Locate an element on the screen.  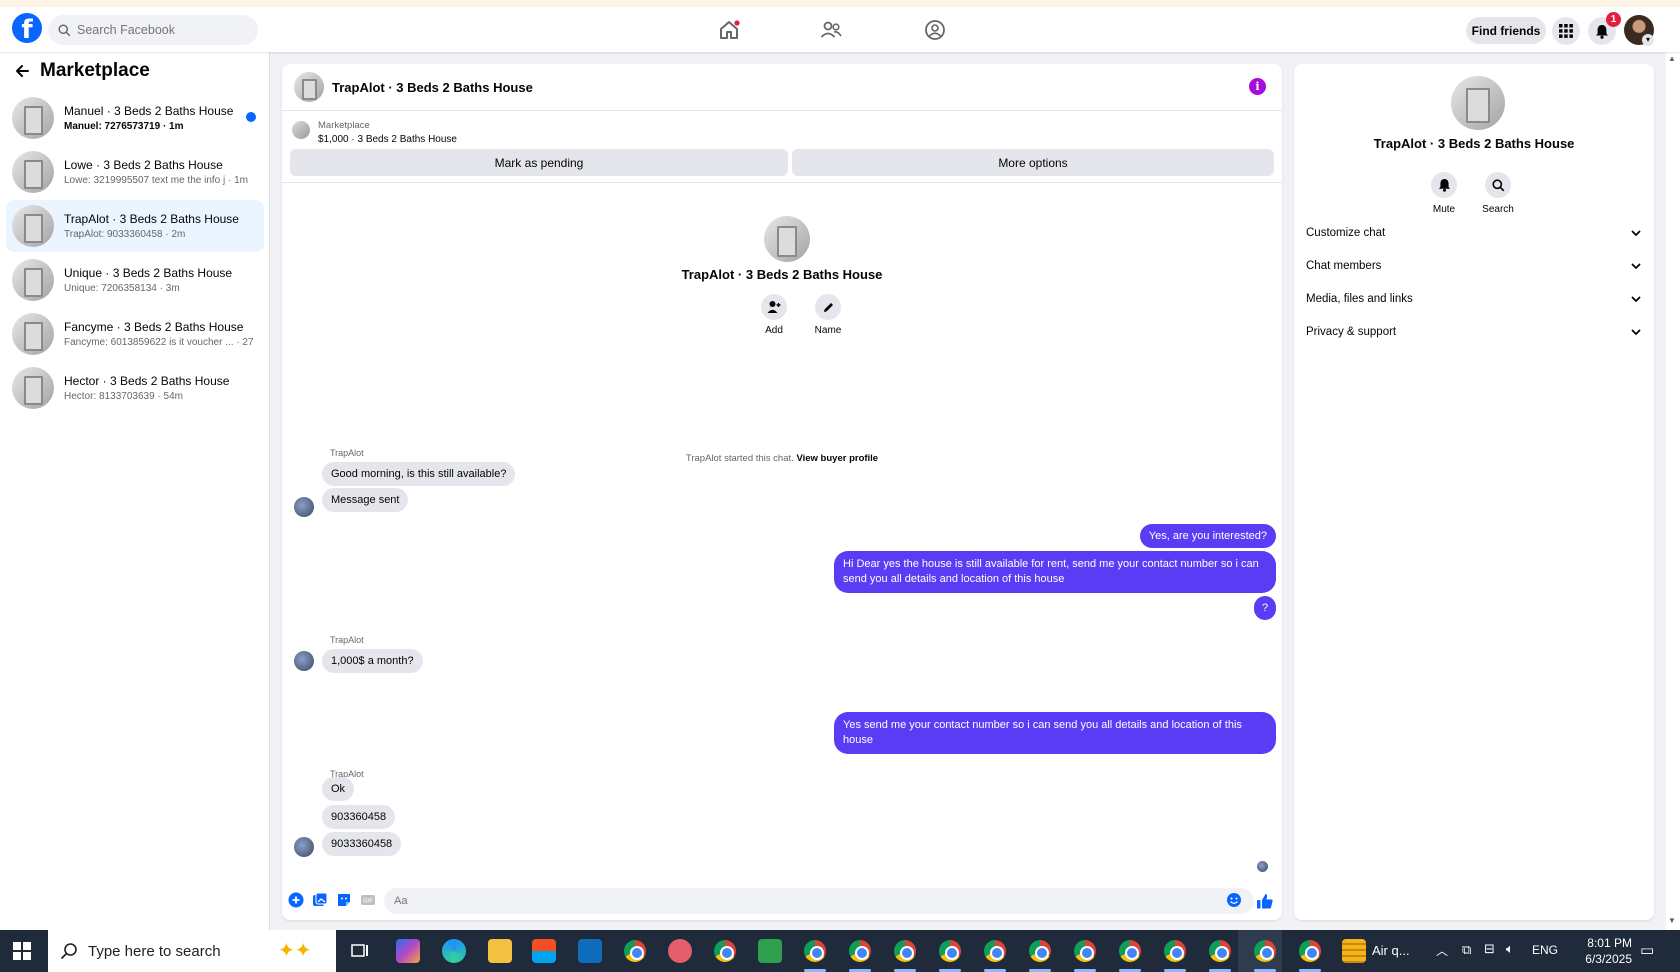
menu-grid-button is located at coordinates (1566, 31).